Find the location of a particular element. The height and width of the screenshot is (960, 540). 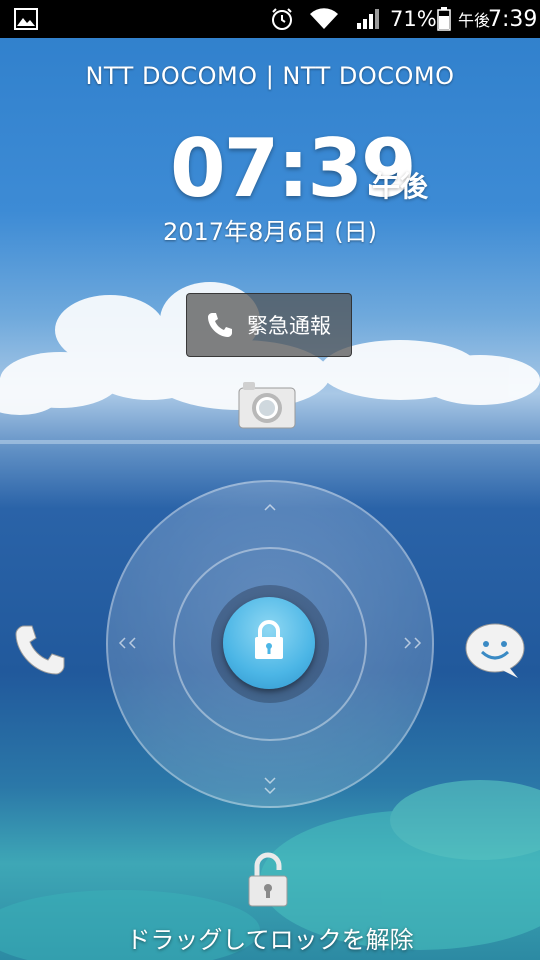

lockscreen-ampm: 午後 is located at coordinates (400, 186).